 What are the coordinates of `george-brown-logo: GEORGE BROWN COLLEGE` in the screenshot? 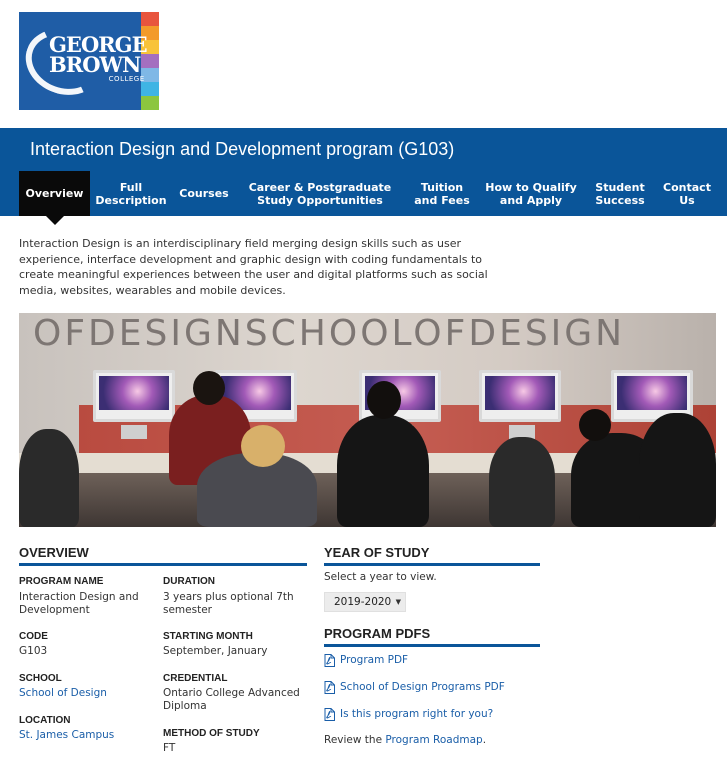 It's located at (89, 61).